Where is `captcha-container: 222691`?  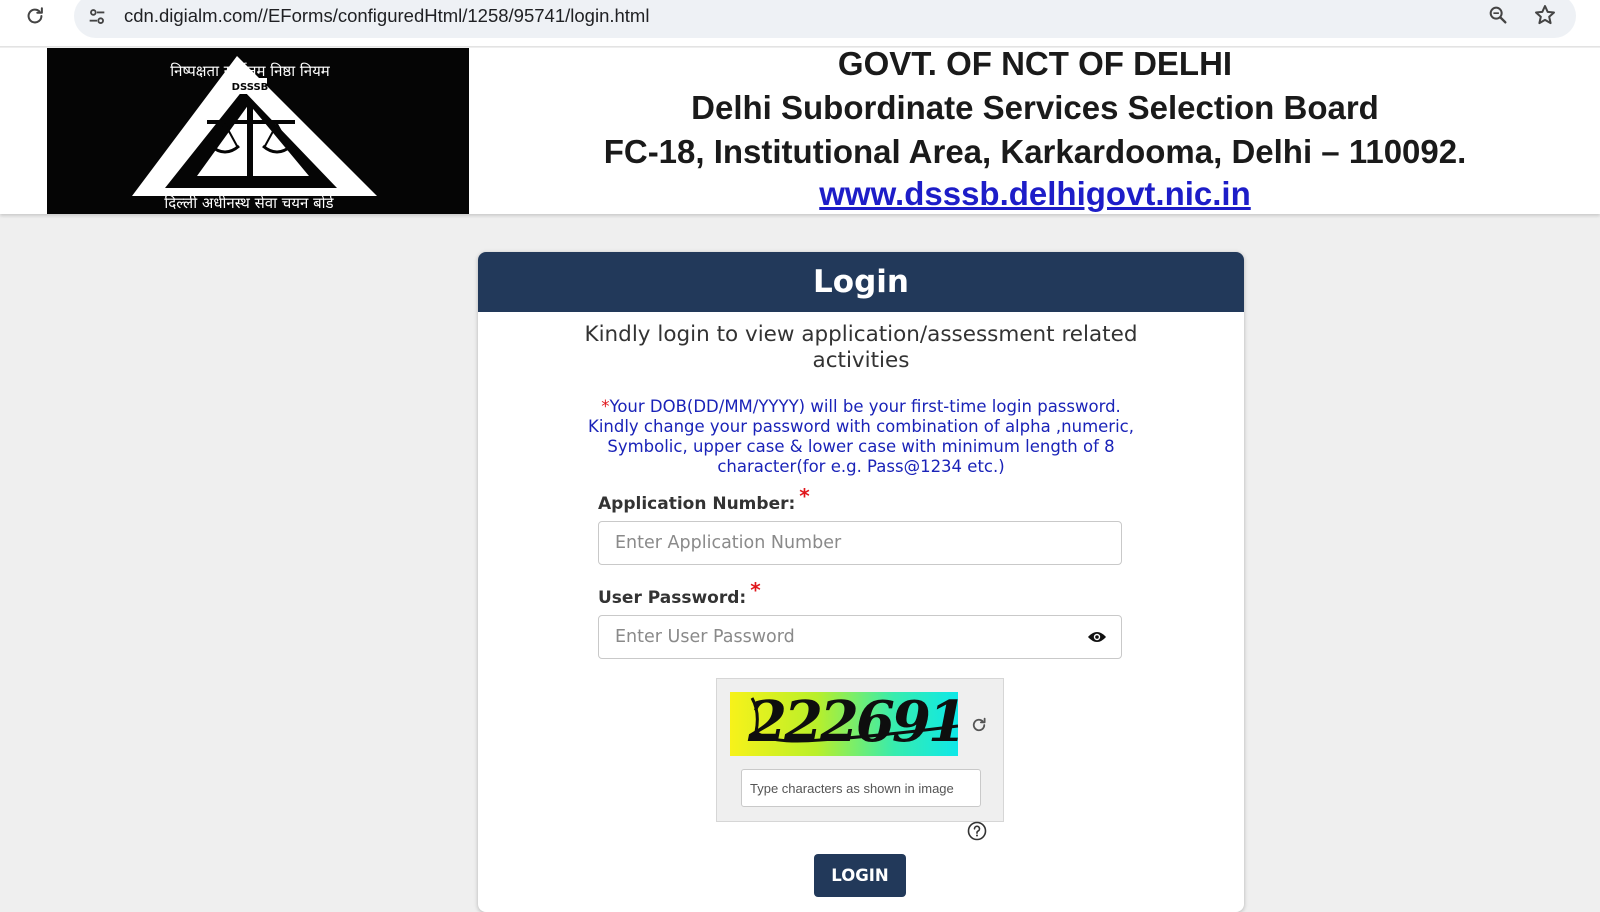 captcha-container: 222691 is located at coordinates (860, 750).